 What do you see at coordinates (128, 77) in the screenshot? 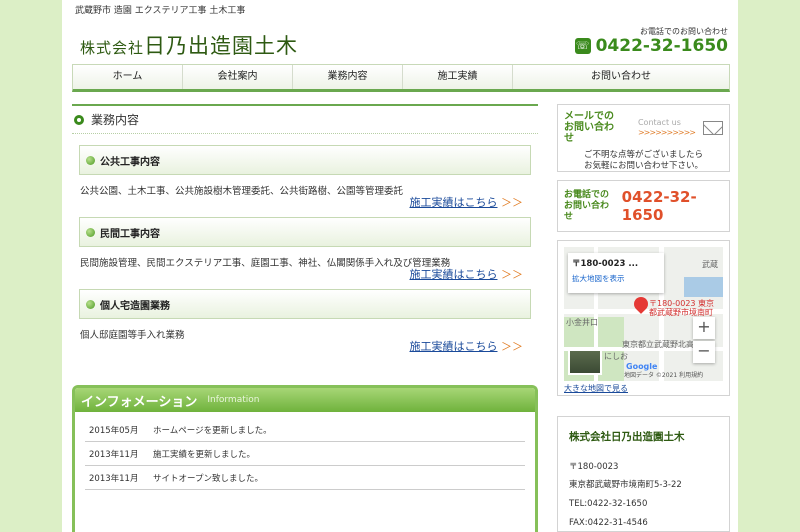
I see `nav-item-home: ホーム` at bounding box center [128, 77].